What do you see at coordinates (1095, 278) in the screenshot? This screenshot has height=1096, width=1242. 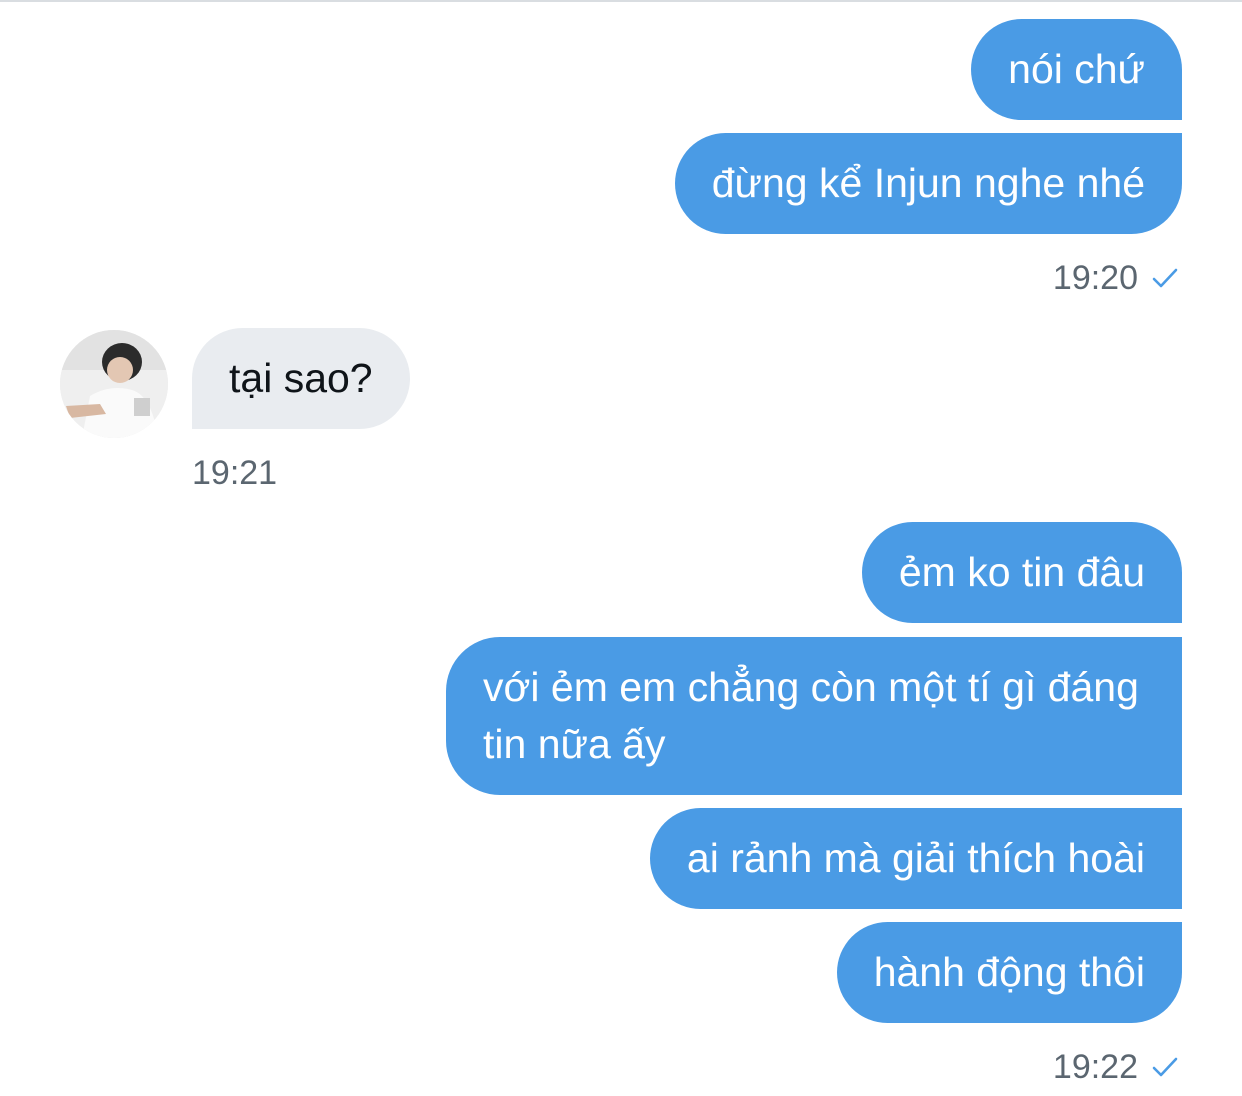 I see `timestamp: 19:20` at bounding box center [1095, 278].